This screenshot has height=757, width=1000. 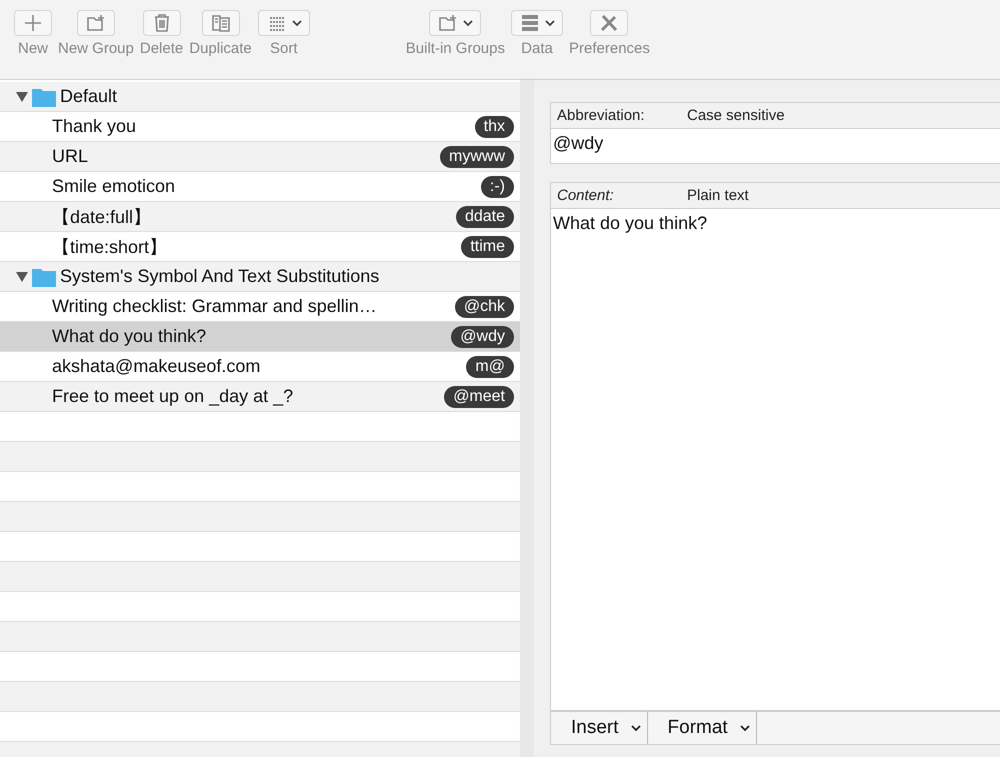 What do you see at coordinates (482, 337) in the screenshot?
I see `abbreviation-tag: @wdy` at bounding box center [482, 337].